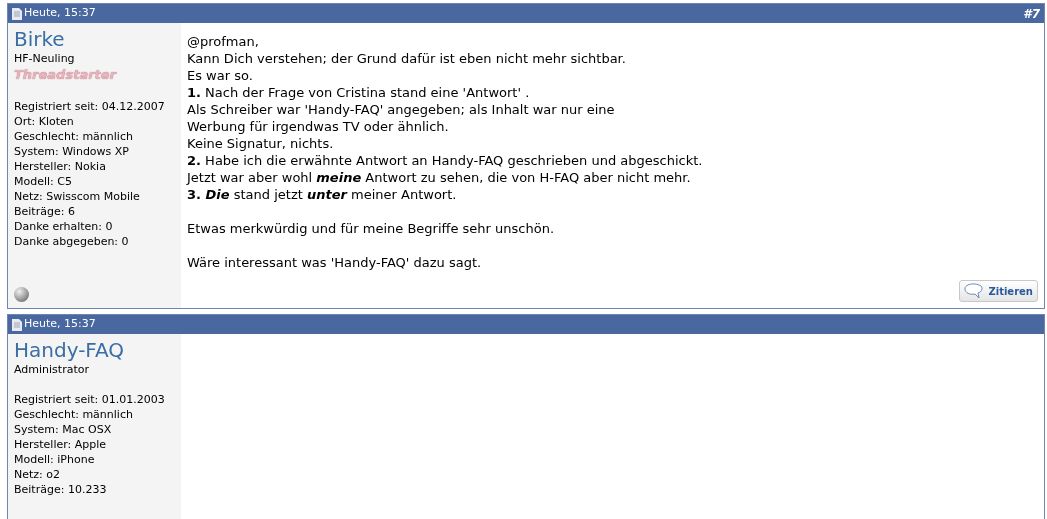  What do you see at coordinates (61, 489) in the screenshot?
I see `user-detail: Beiträge: 10.233` at bounding box center [61, 489].